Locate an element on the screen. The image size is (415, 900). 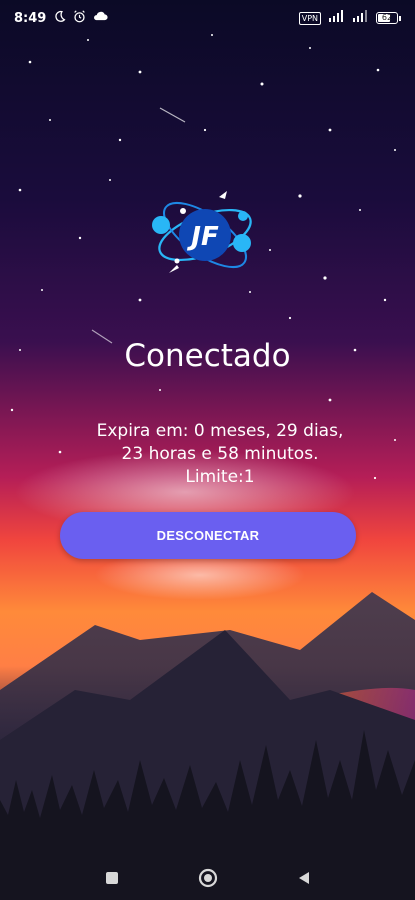
battery-icon: 62 is located at coordinates (388, 18).